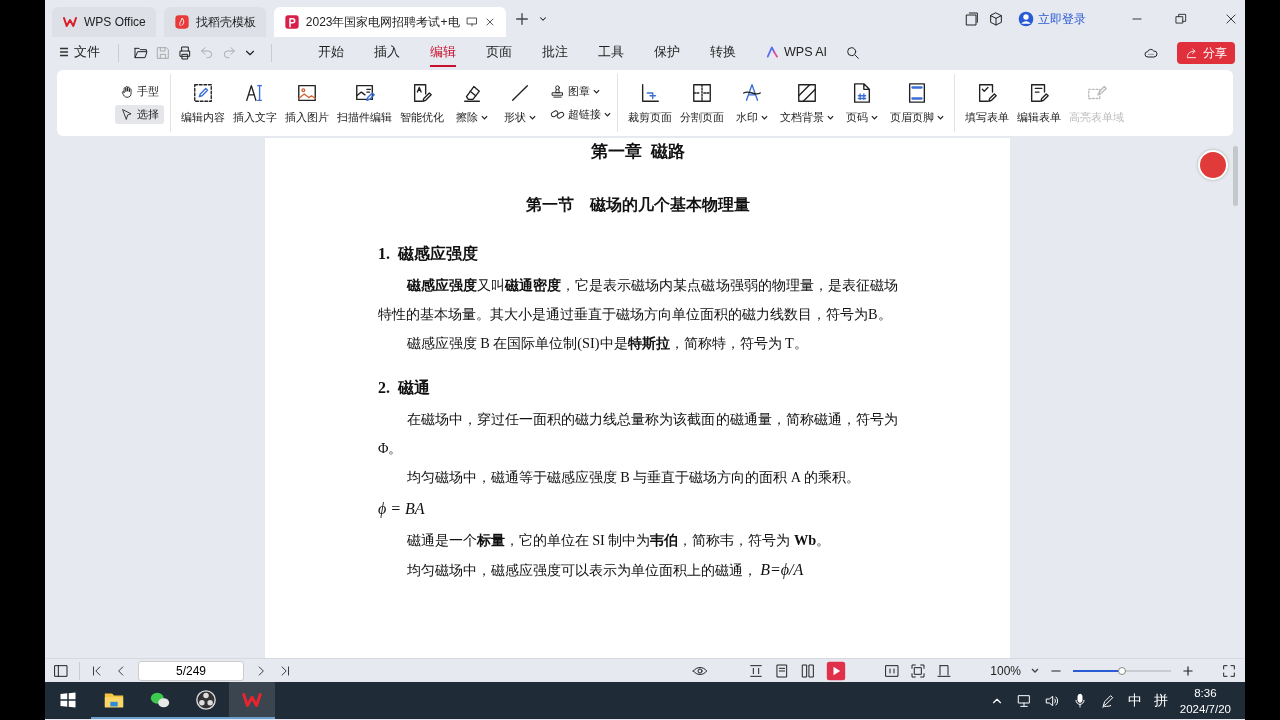 The height and width of the screenshot is (720, 1280). I want to click on split-page-icon, so click(702, 92).